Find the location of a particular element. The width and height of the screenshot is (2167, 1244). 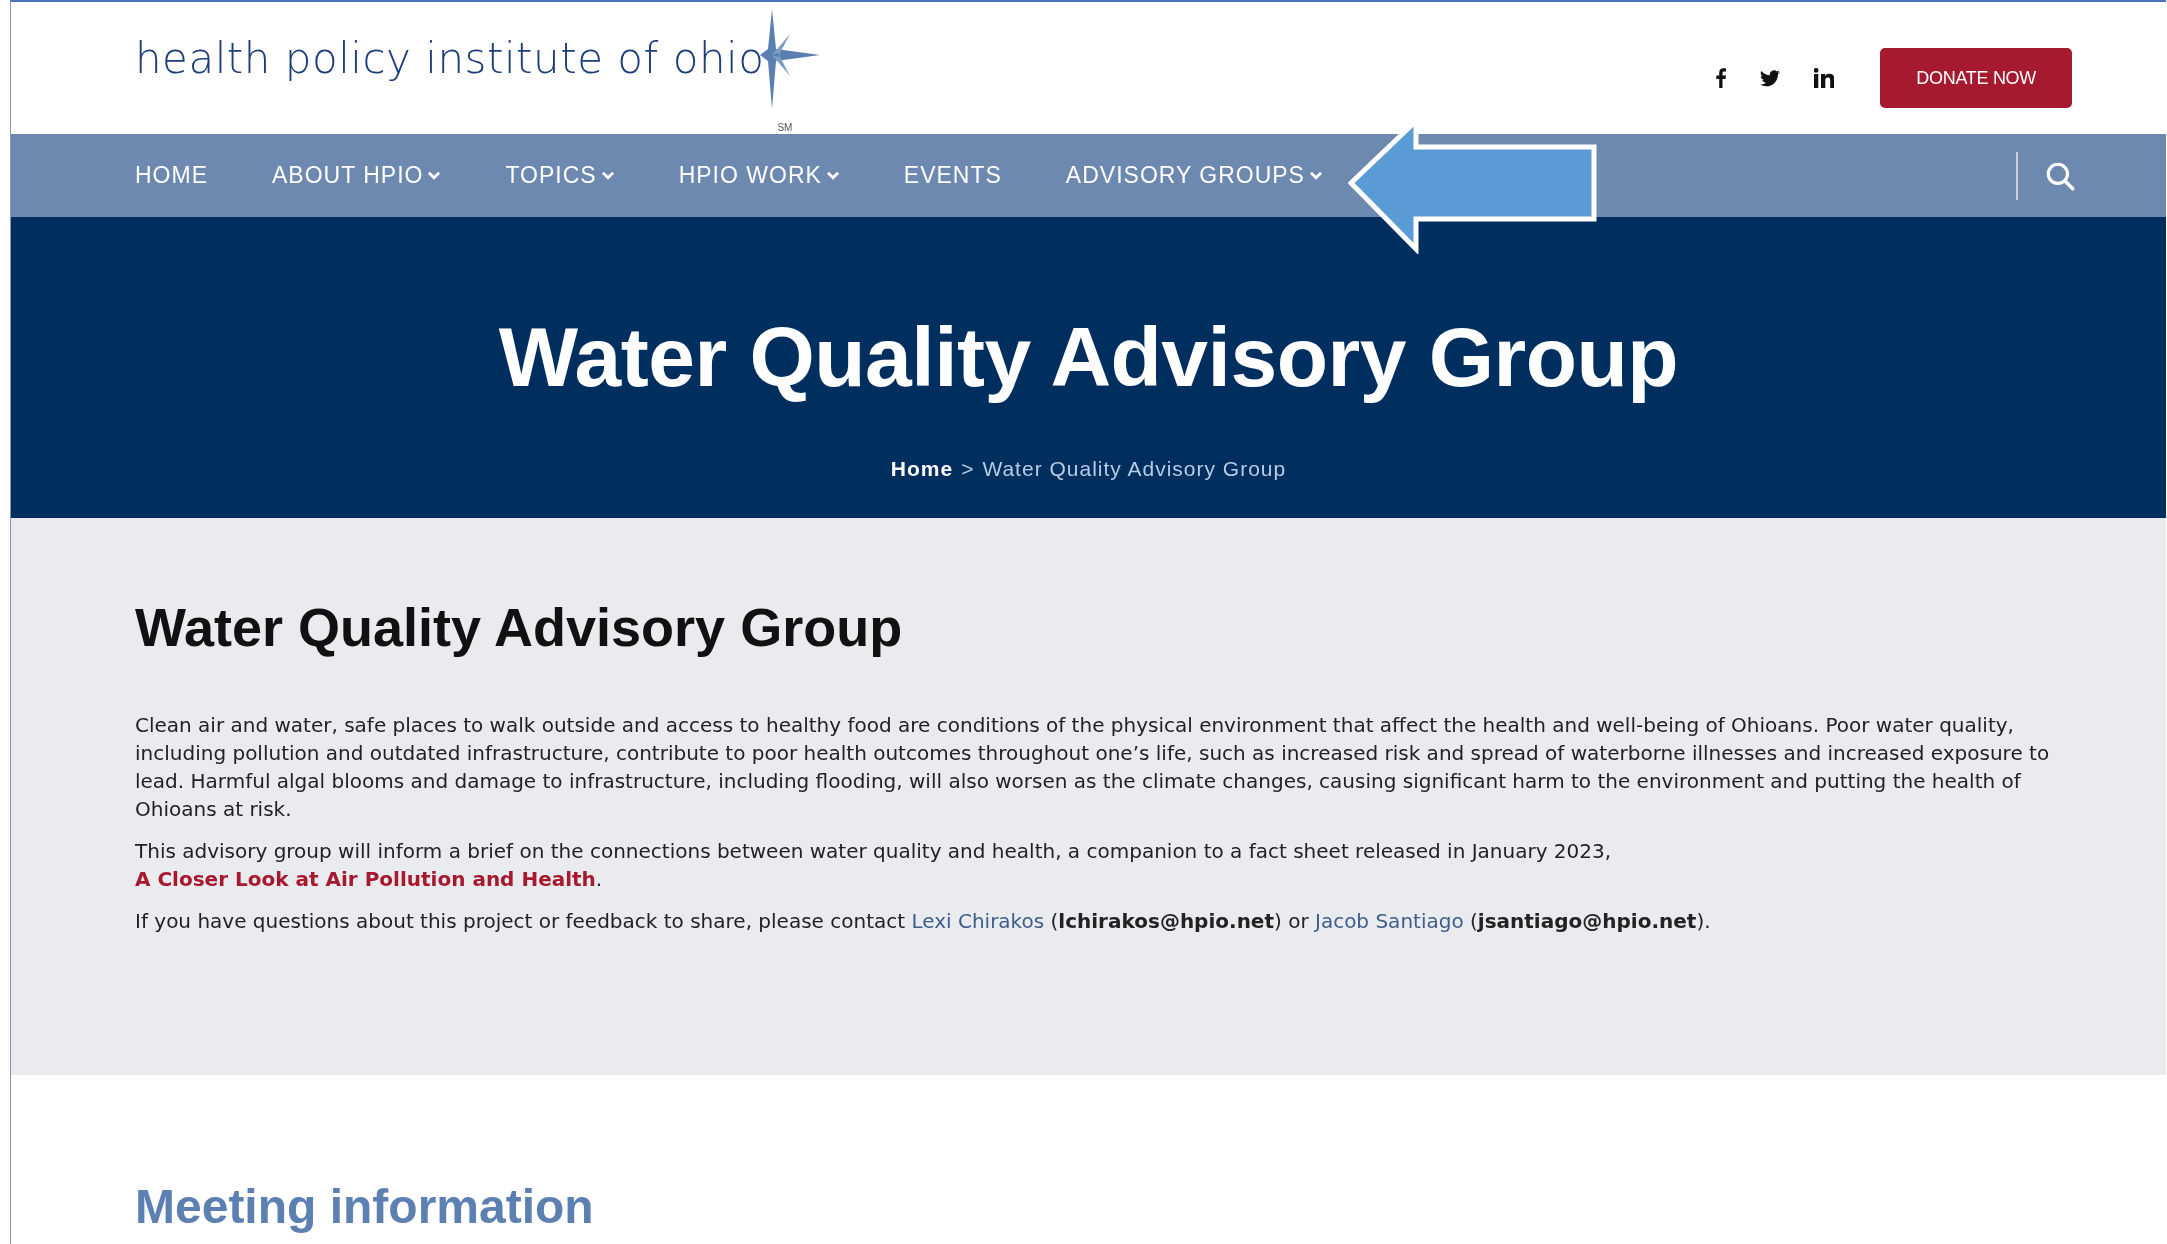

nav-item: EVENTS is located at coordinates (952, 175).